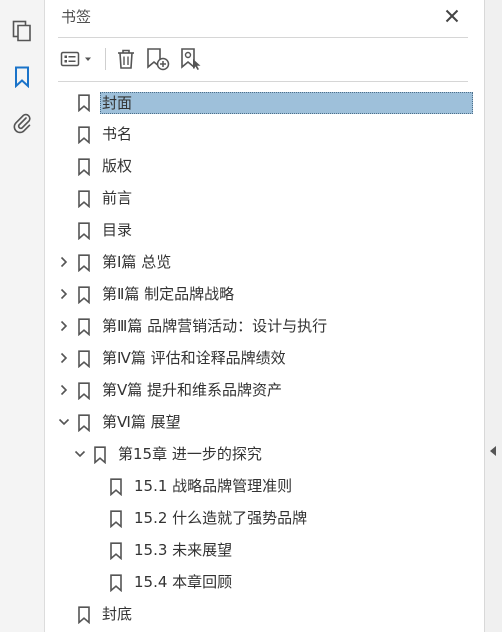 Image resolution: width=502 pixels, height=632 pixels. I want to click on bookmark-row: 15.4 本章回顾, so click(264, 582).